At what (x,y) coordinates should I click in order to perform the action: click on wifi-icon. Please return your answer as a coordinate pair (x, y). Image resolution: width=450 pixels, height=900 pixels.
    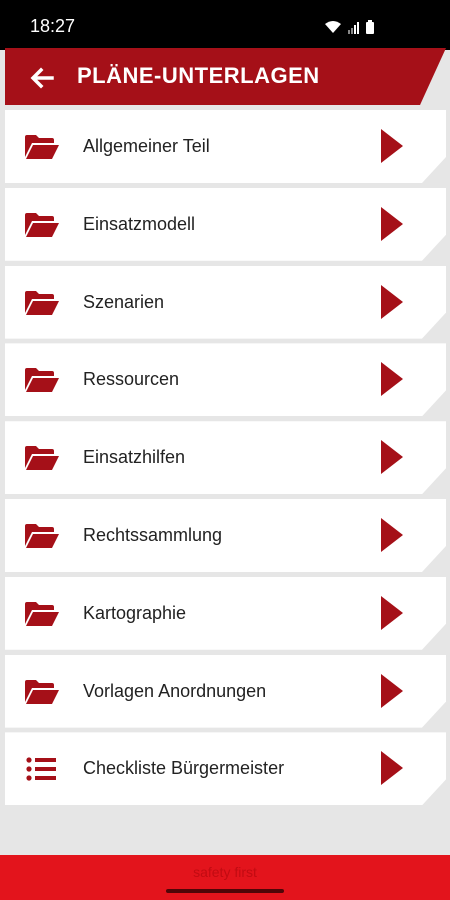
    Looking at the image, I should click on (333, 27).